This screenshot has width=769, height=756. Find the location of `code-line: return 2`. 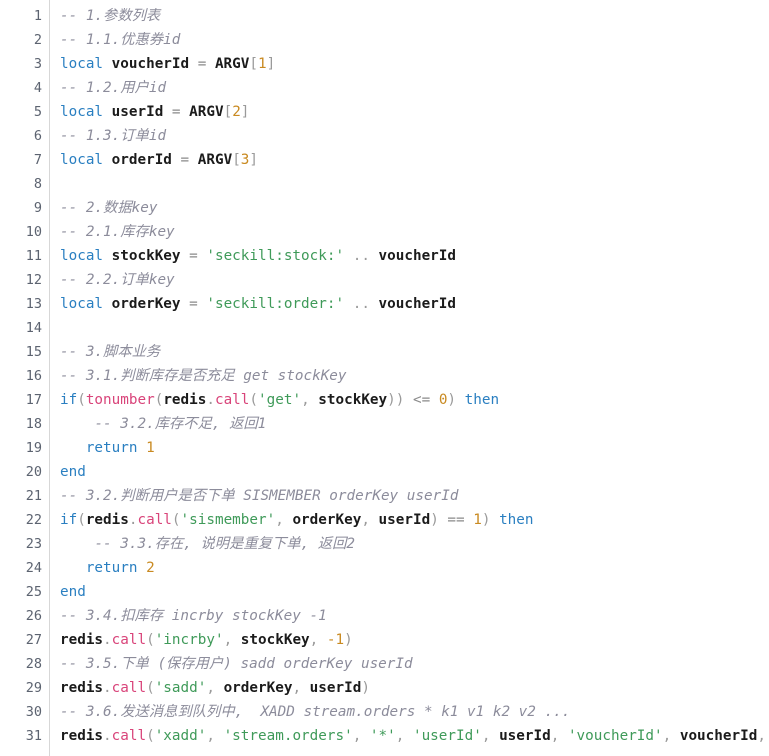

code-line: return 2 is located at coordinates (414, 568).